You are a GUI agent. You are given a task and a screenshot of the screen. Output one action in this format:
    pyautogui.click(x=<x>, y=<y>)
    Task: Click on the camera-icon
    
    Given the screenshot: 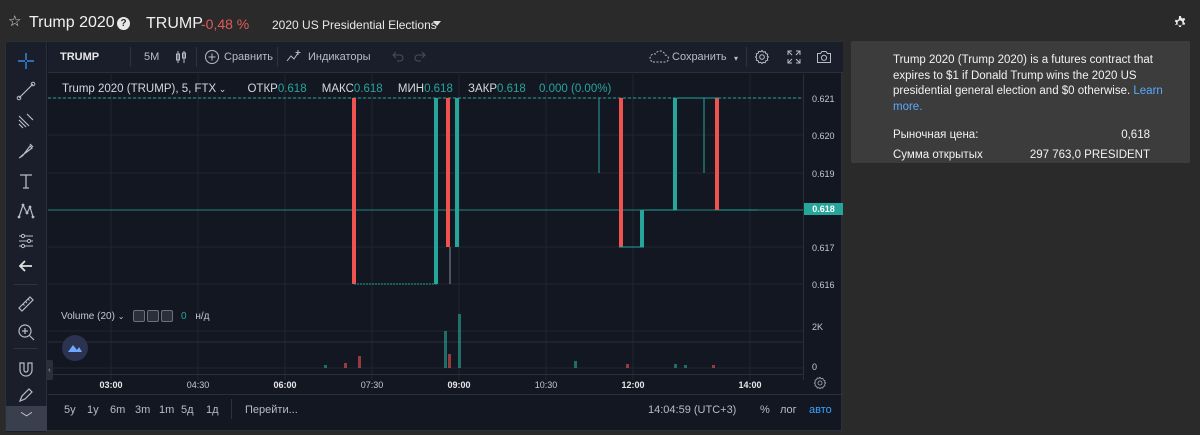 What is the action you would take?
    pyautogui.click(x=824, y=57)
    